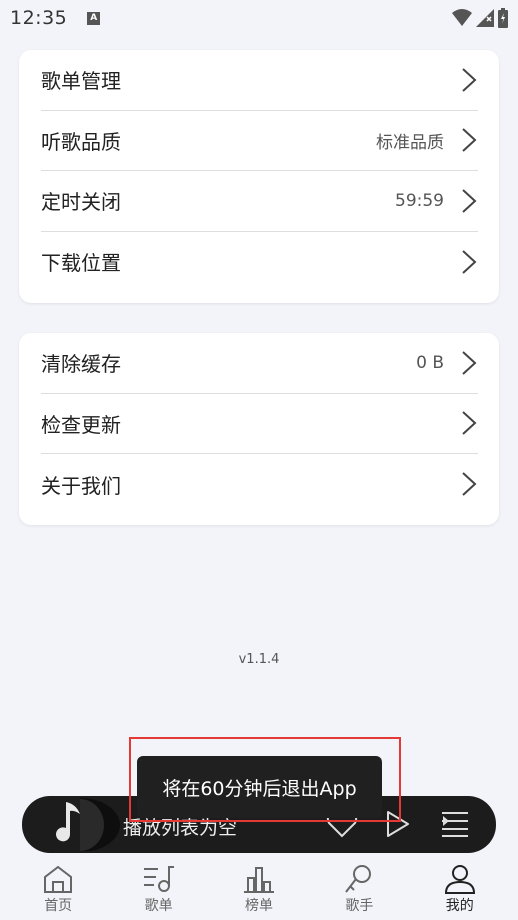  Describe the element at coordinates (81, 424) in the screenshot. I see `row-label: 检查更新` at that location.